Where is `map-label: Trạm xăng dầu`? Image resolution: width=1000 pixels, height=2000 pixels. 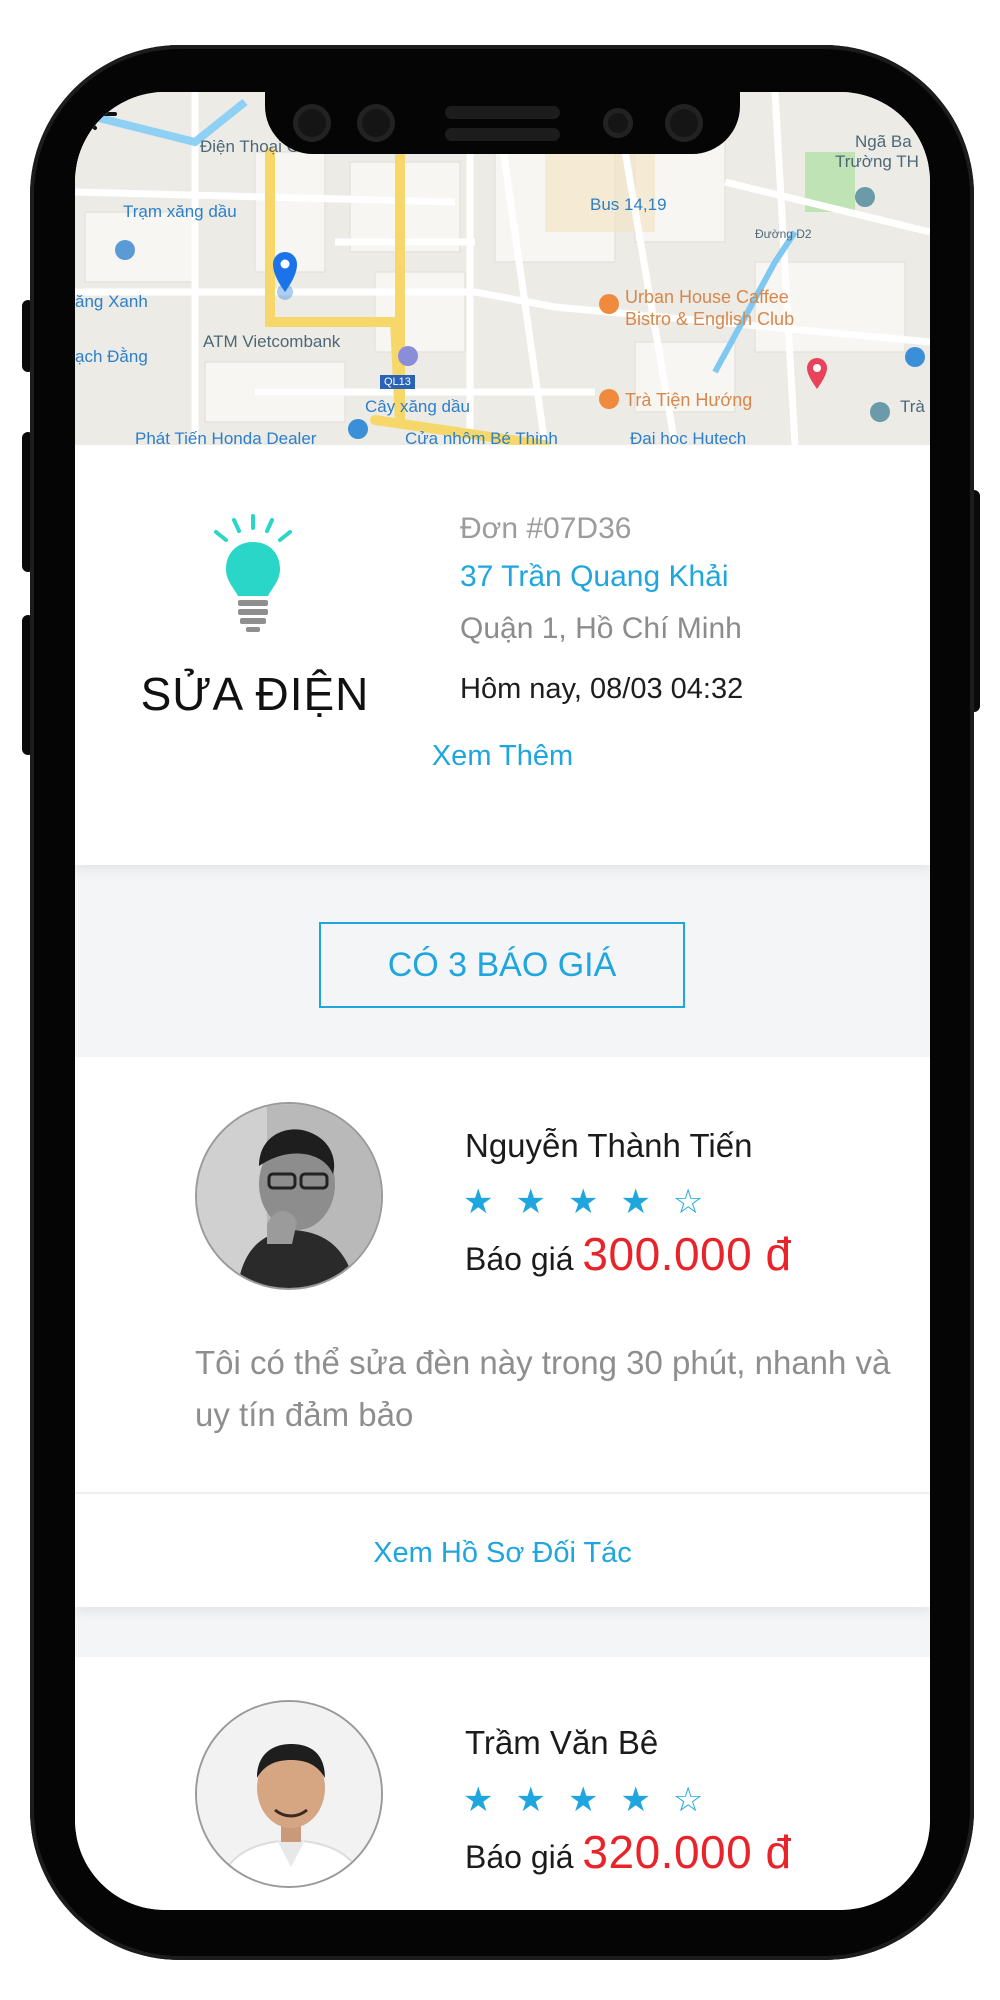 map-label: Trạm xăng dầu is located at coordinates (180, 211).